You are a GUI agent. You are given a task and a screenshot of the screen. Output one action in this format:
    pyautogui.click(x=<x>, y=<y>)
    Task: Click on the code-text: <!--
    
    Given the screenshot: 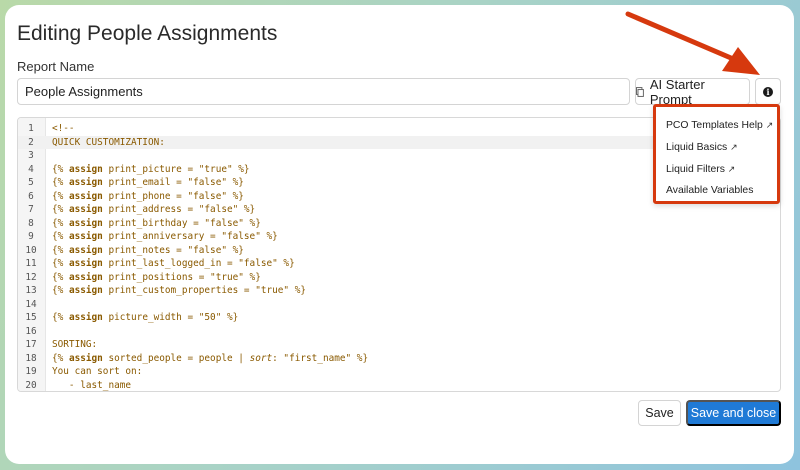 What is the action you would take?
    pyautogui.click(x=60, y=129)
    